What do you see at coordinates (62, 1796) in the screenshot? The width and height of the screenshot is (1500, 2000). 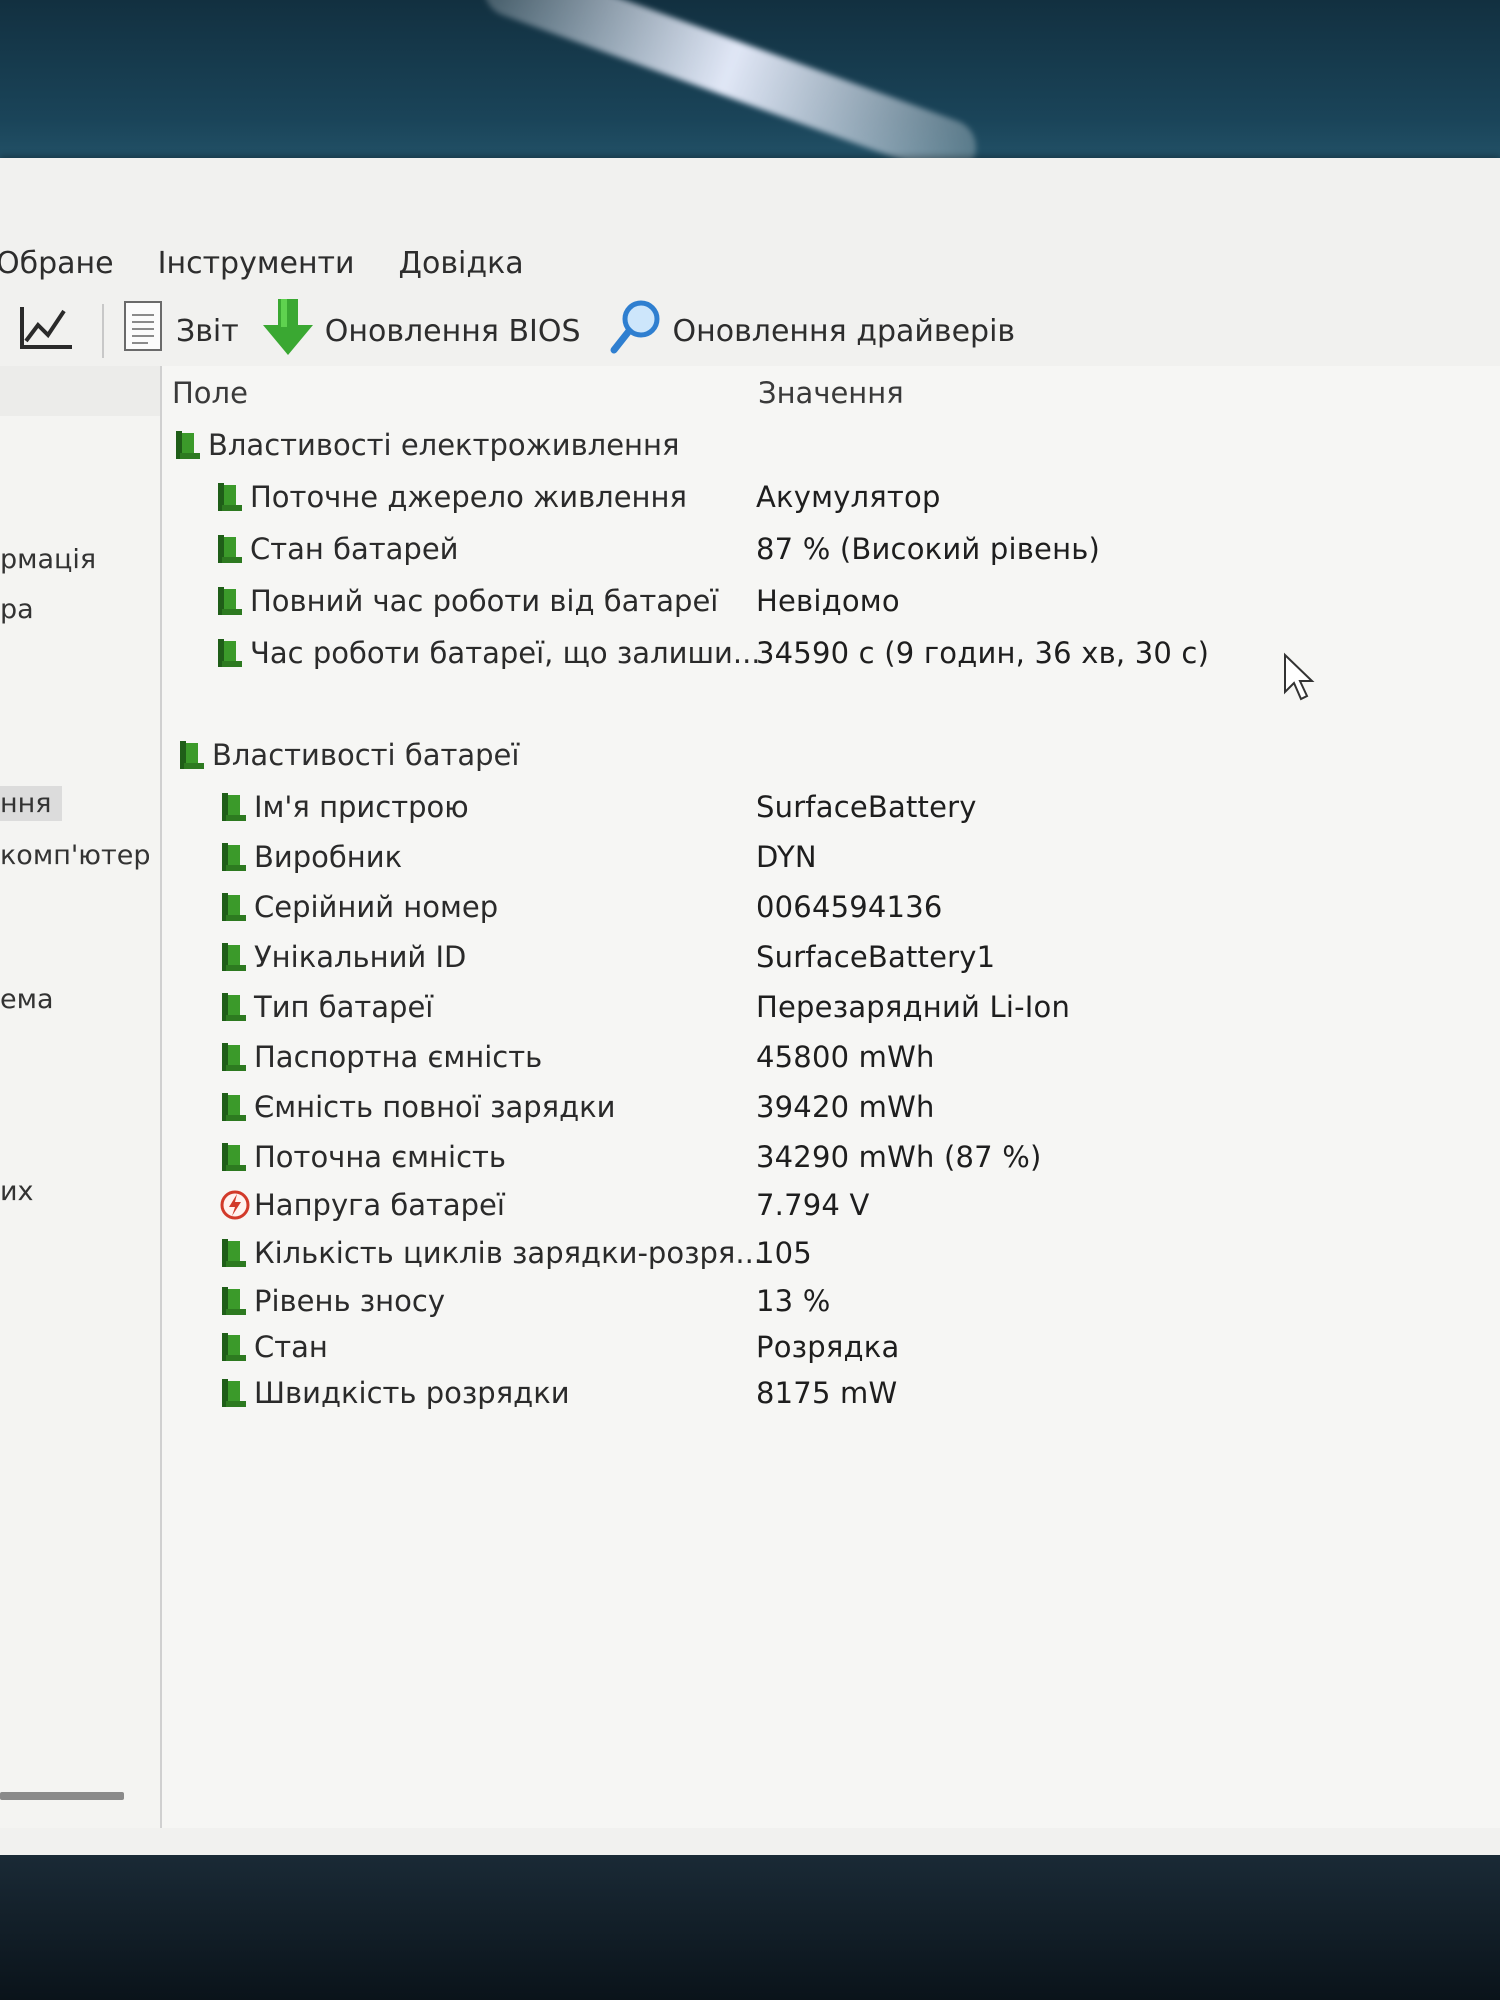 I see `nav-horizontal-scrollbar` at bounding box center [62, 1796].